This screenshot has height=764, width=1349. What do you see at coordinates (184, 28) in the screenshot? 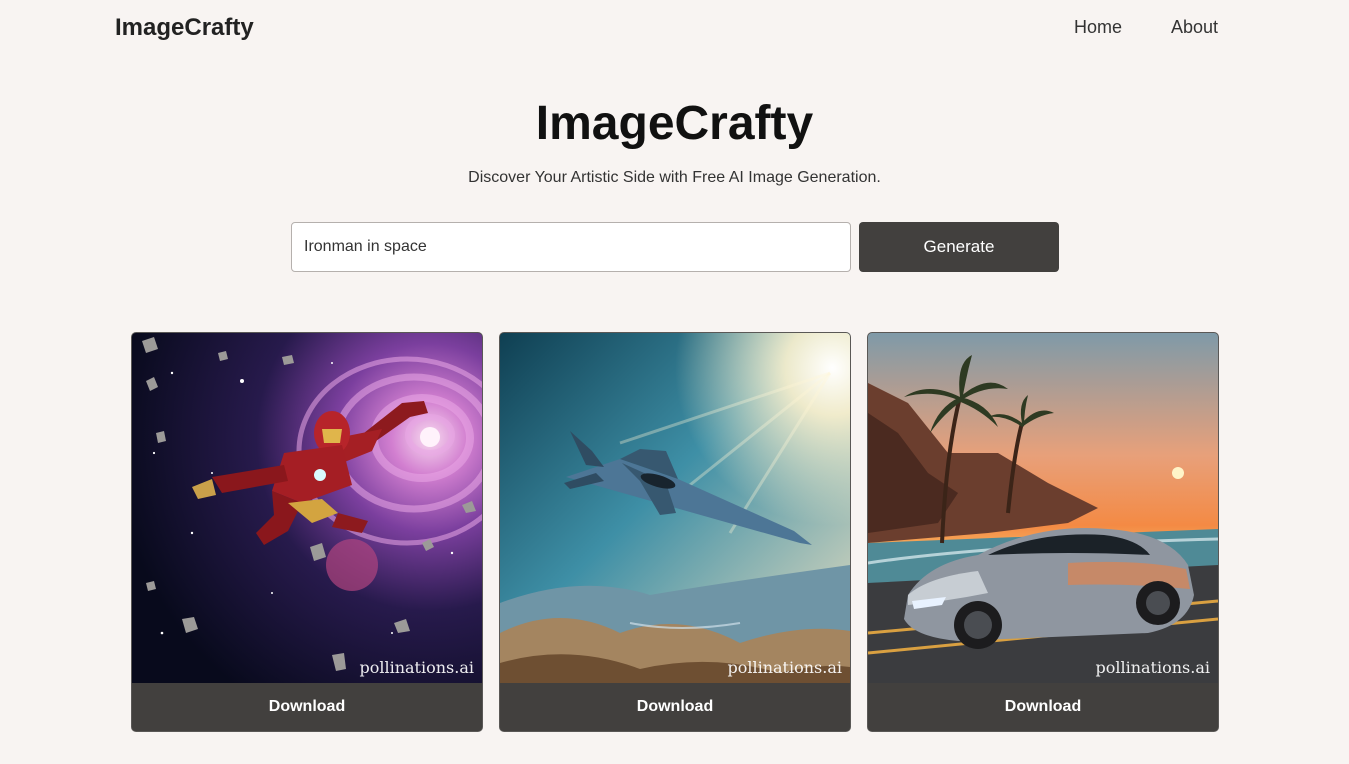
I see `brand-logo: ImageCrafty` at bounding box center [184, 28].